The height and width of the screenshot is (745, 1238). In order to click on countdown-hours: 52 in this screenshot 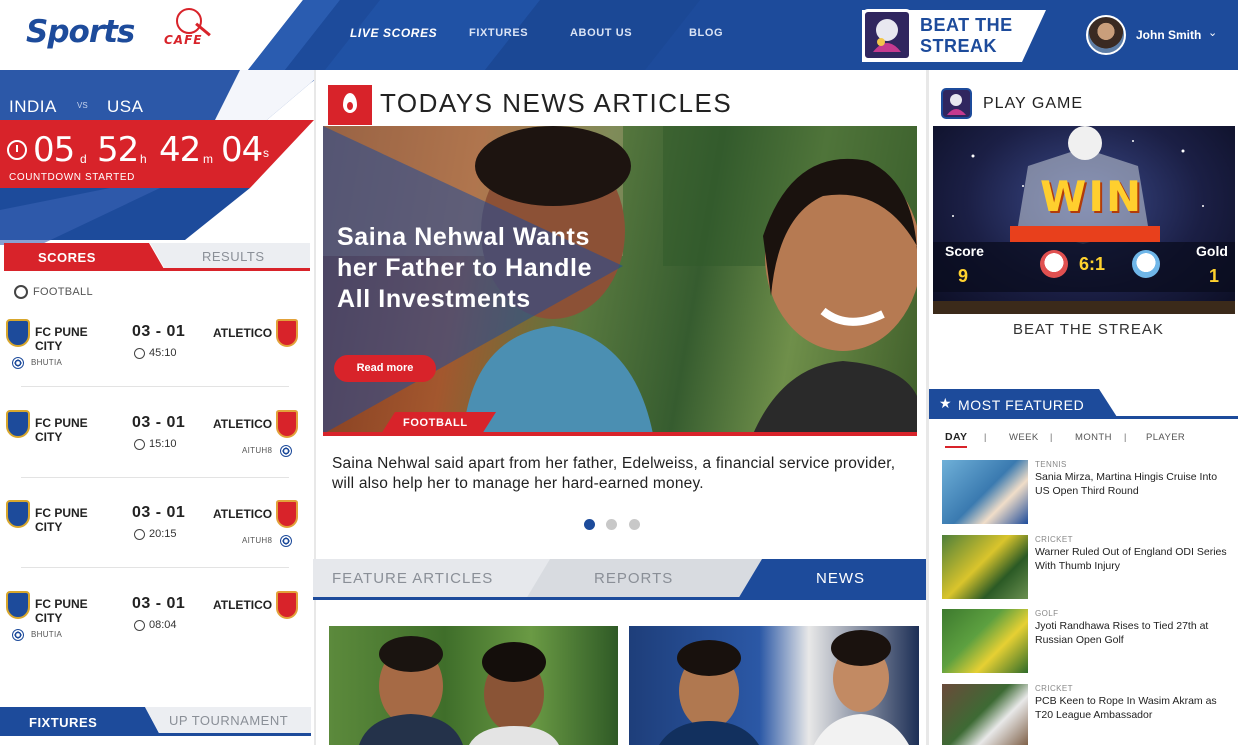, I will do `click(118, 150)`.